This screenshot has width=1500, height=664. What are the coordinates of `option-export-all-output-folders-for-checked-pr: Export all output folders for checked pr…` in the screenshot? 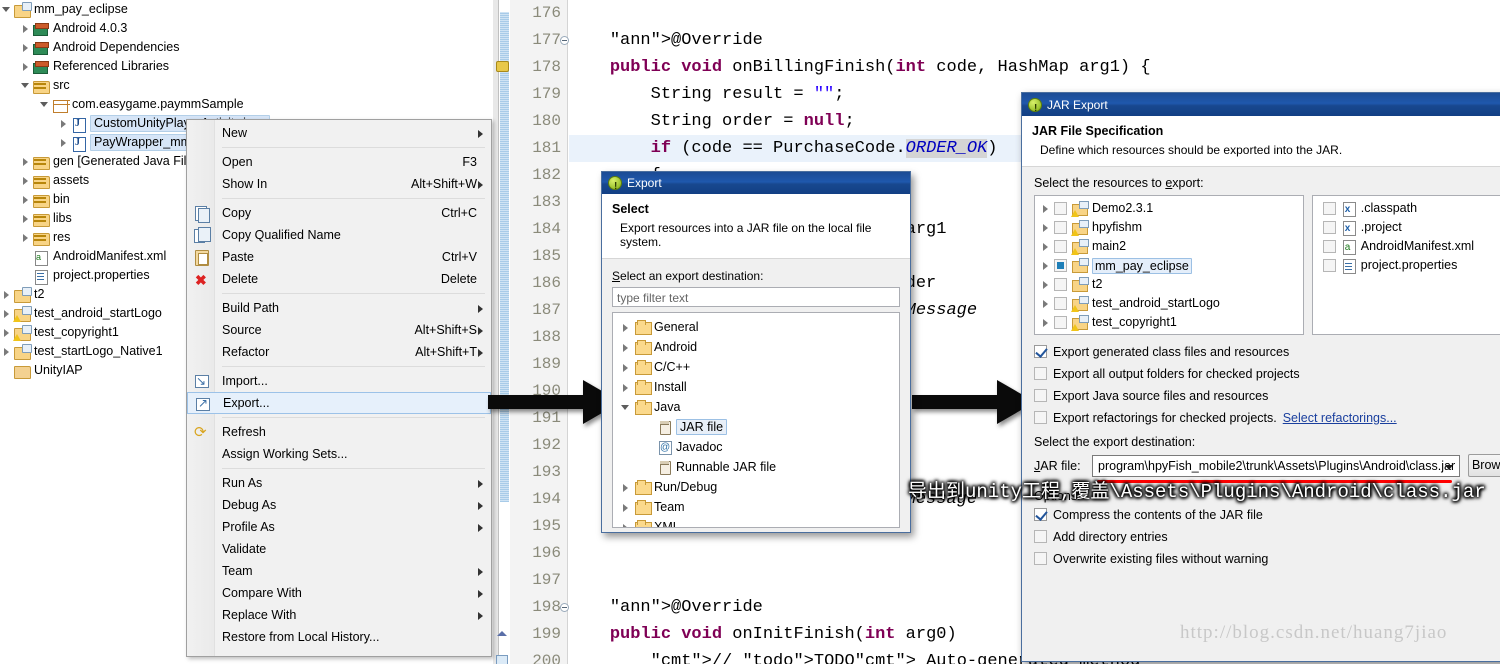 It's located at (1267, 373).